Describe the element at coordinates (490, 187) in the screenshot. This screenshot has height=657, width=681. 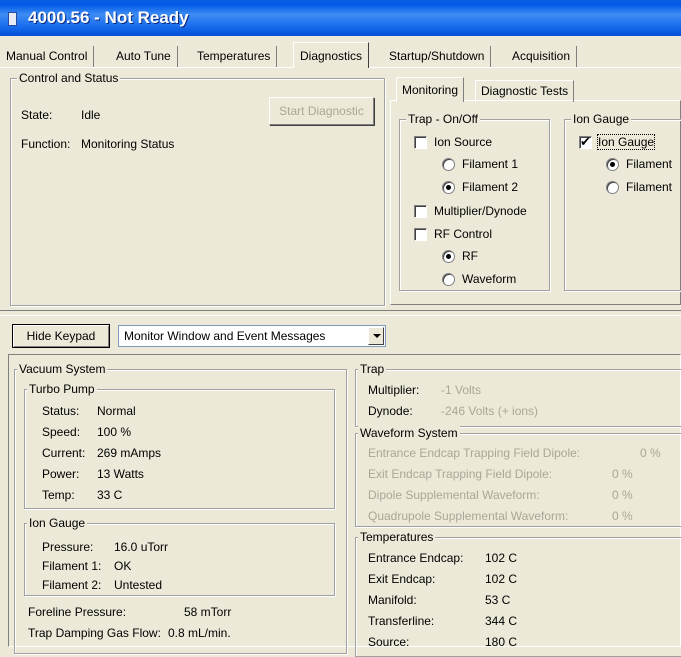
I see `filament2-label: Filament 2` at that location.